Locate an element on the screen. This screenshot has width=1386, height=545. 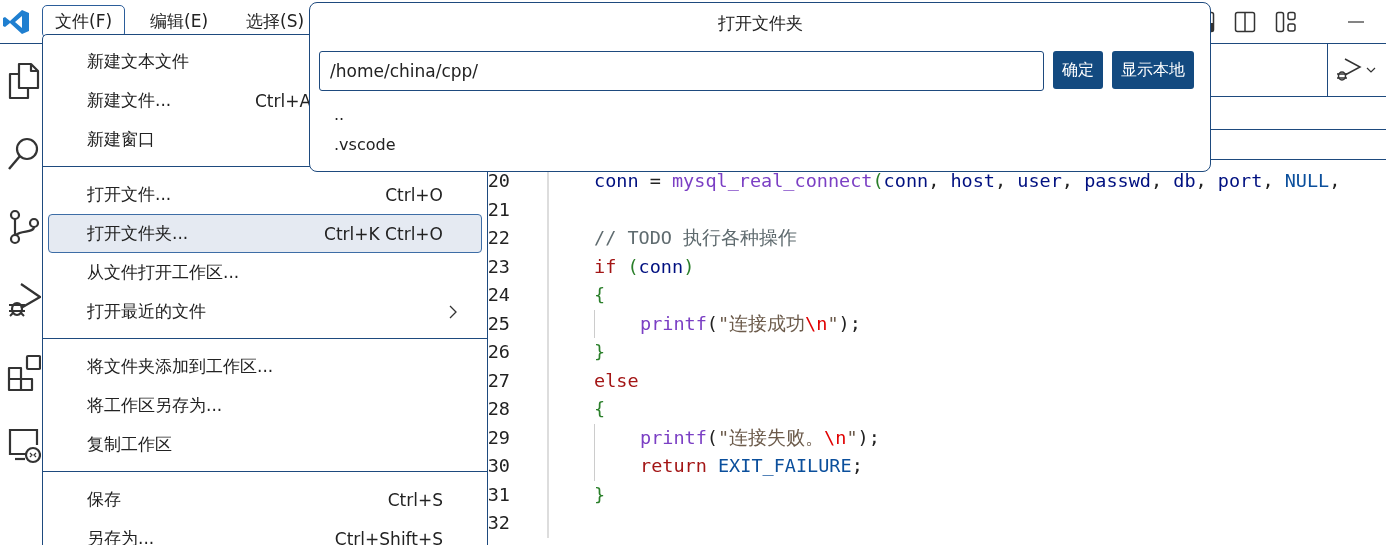
line-number: 29 is located at coordinates (498, 437).